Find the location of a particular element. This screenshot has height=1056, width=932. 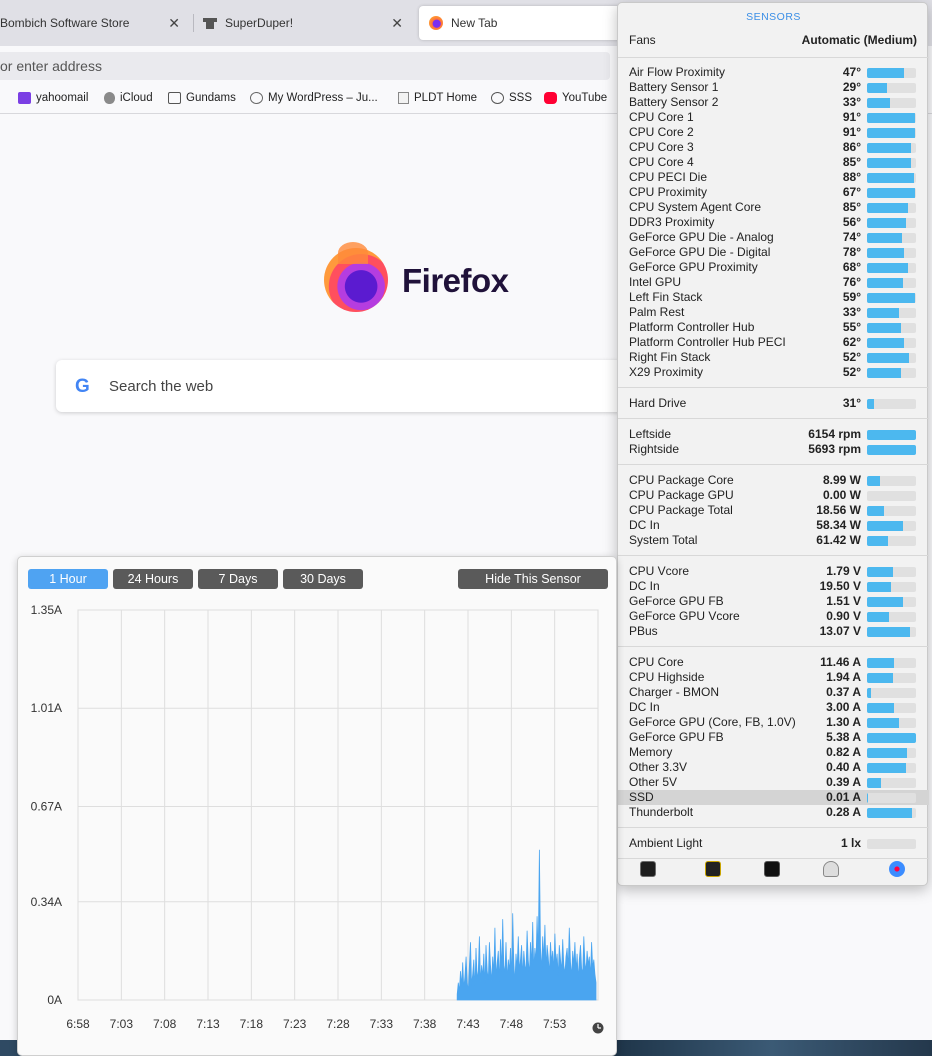

web-search-input: G Search the web is located at coordinates (341, 386).